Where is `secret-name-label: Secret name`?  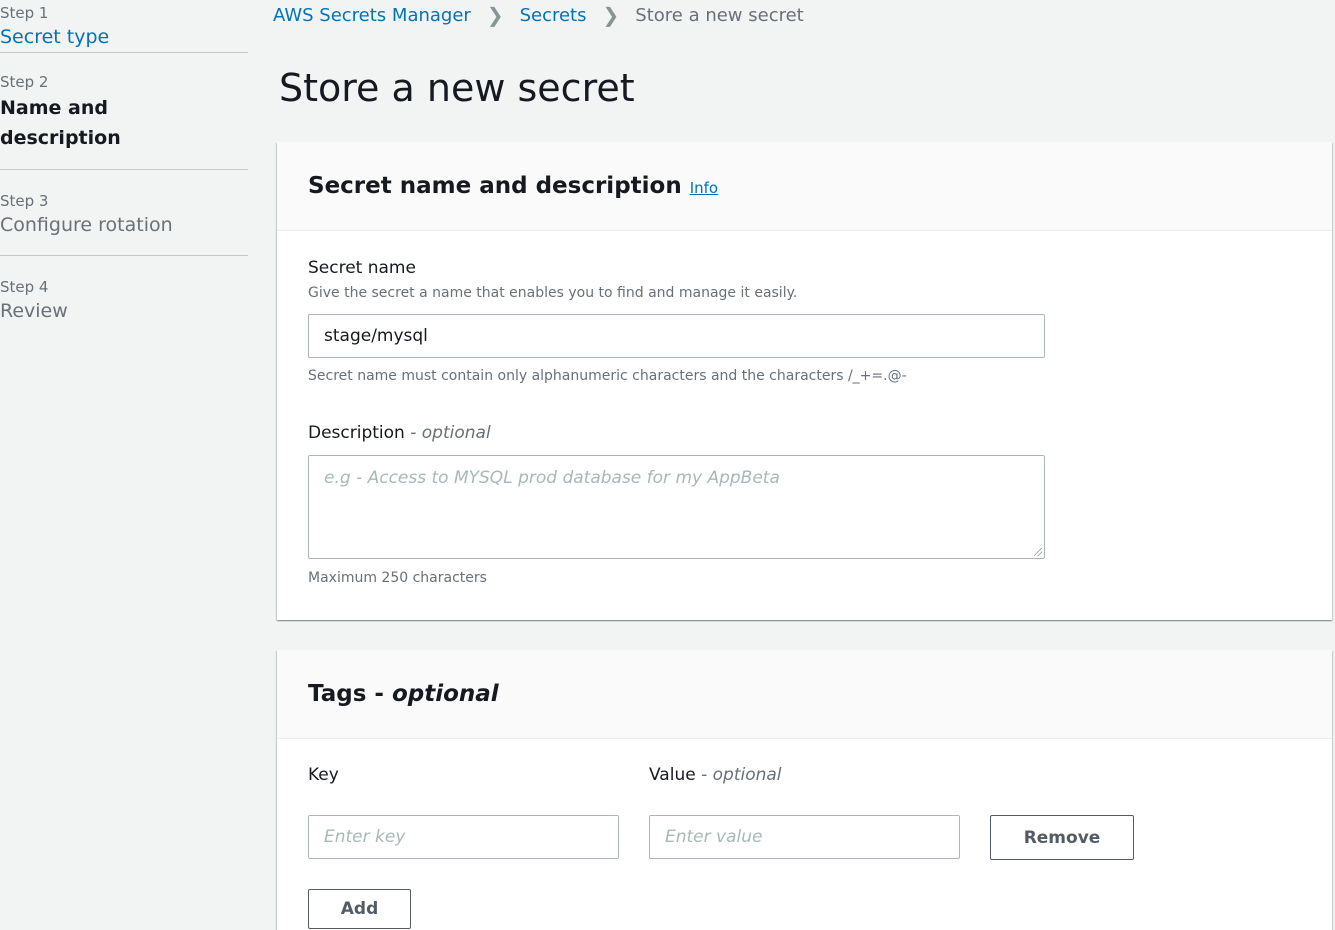
secret-name-label: Secret name is located at coordinates (362, 268).